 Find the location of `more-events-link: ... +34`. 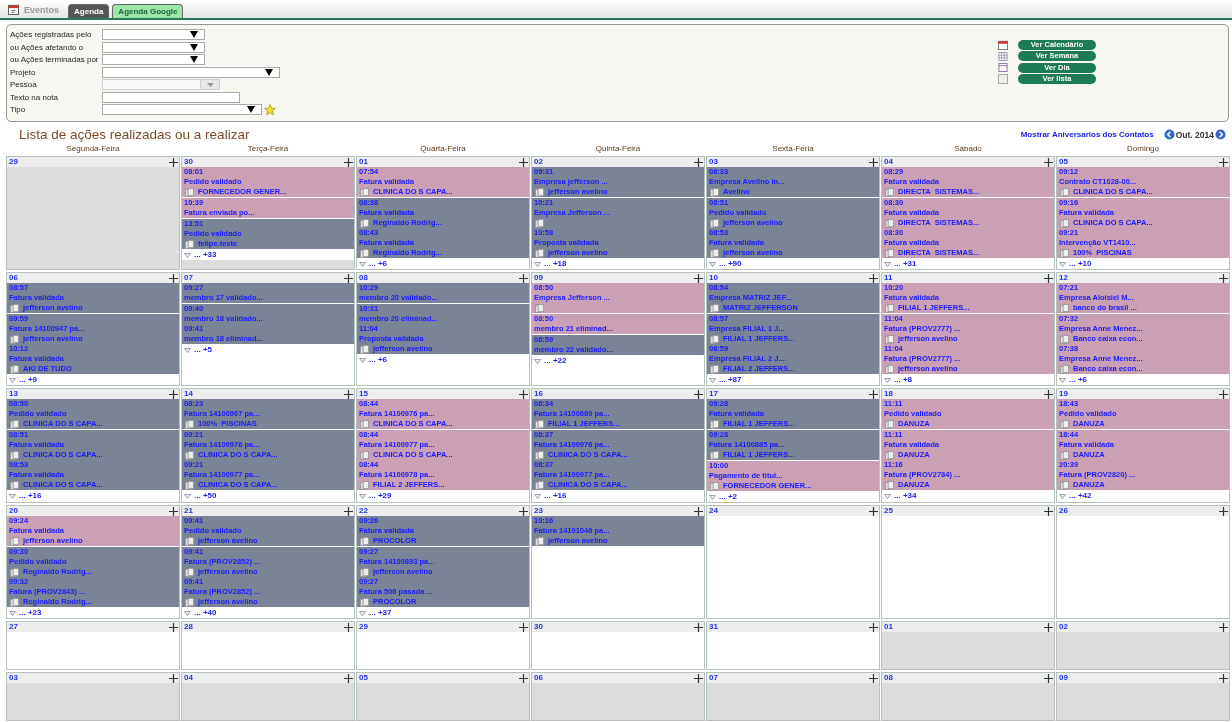

more-events-link: ... +34 is located at coordinates (905, 496).